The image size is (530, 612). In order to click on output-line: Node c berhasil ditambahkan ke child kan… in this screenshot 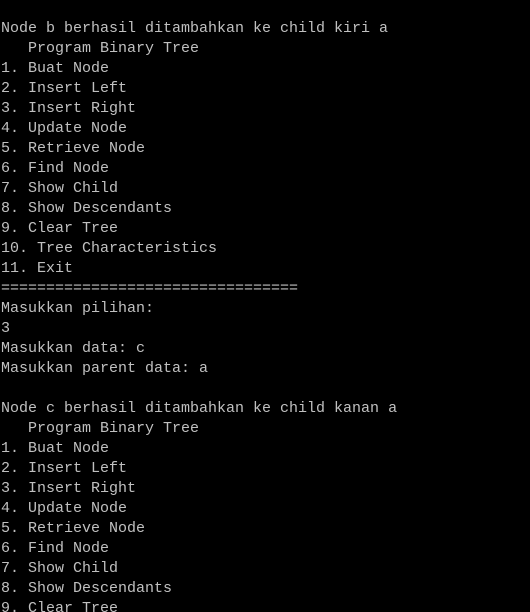, I will do `click(199, 408)`.